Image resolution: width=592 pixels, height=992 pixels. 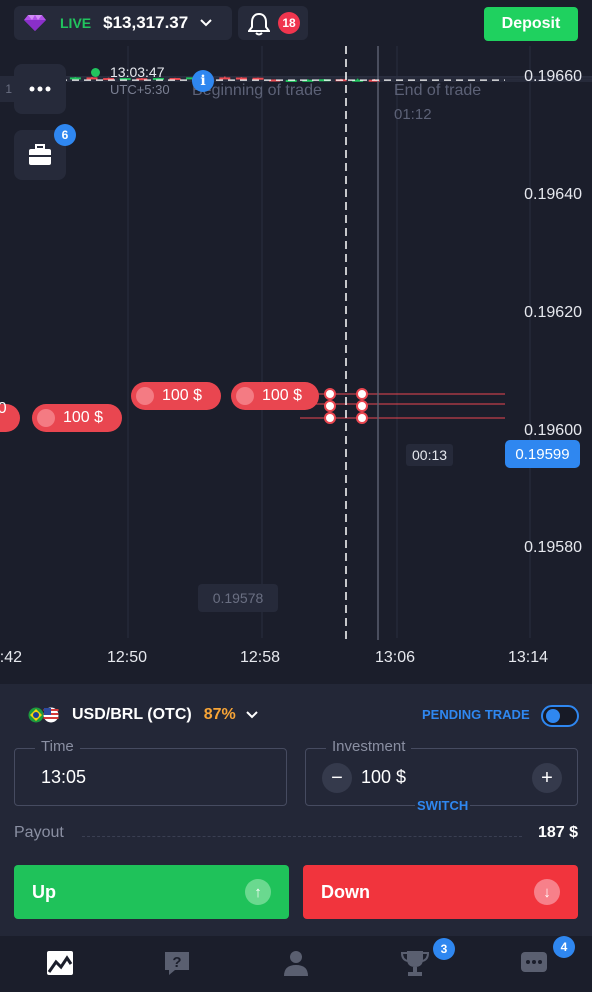 What do you see at coordinates (150, 772) in the screenshot?
I see `time-field: Time 13:05` at bounding box center [150, 772].